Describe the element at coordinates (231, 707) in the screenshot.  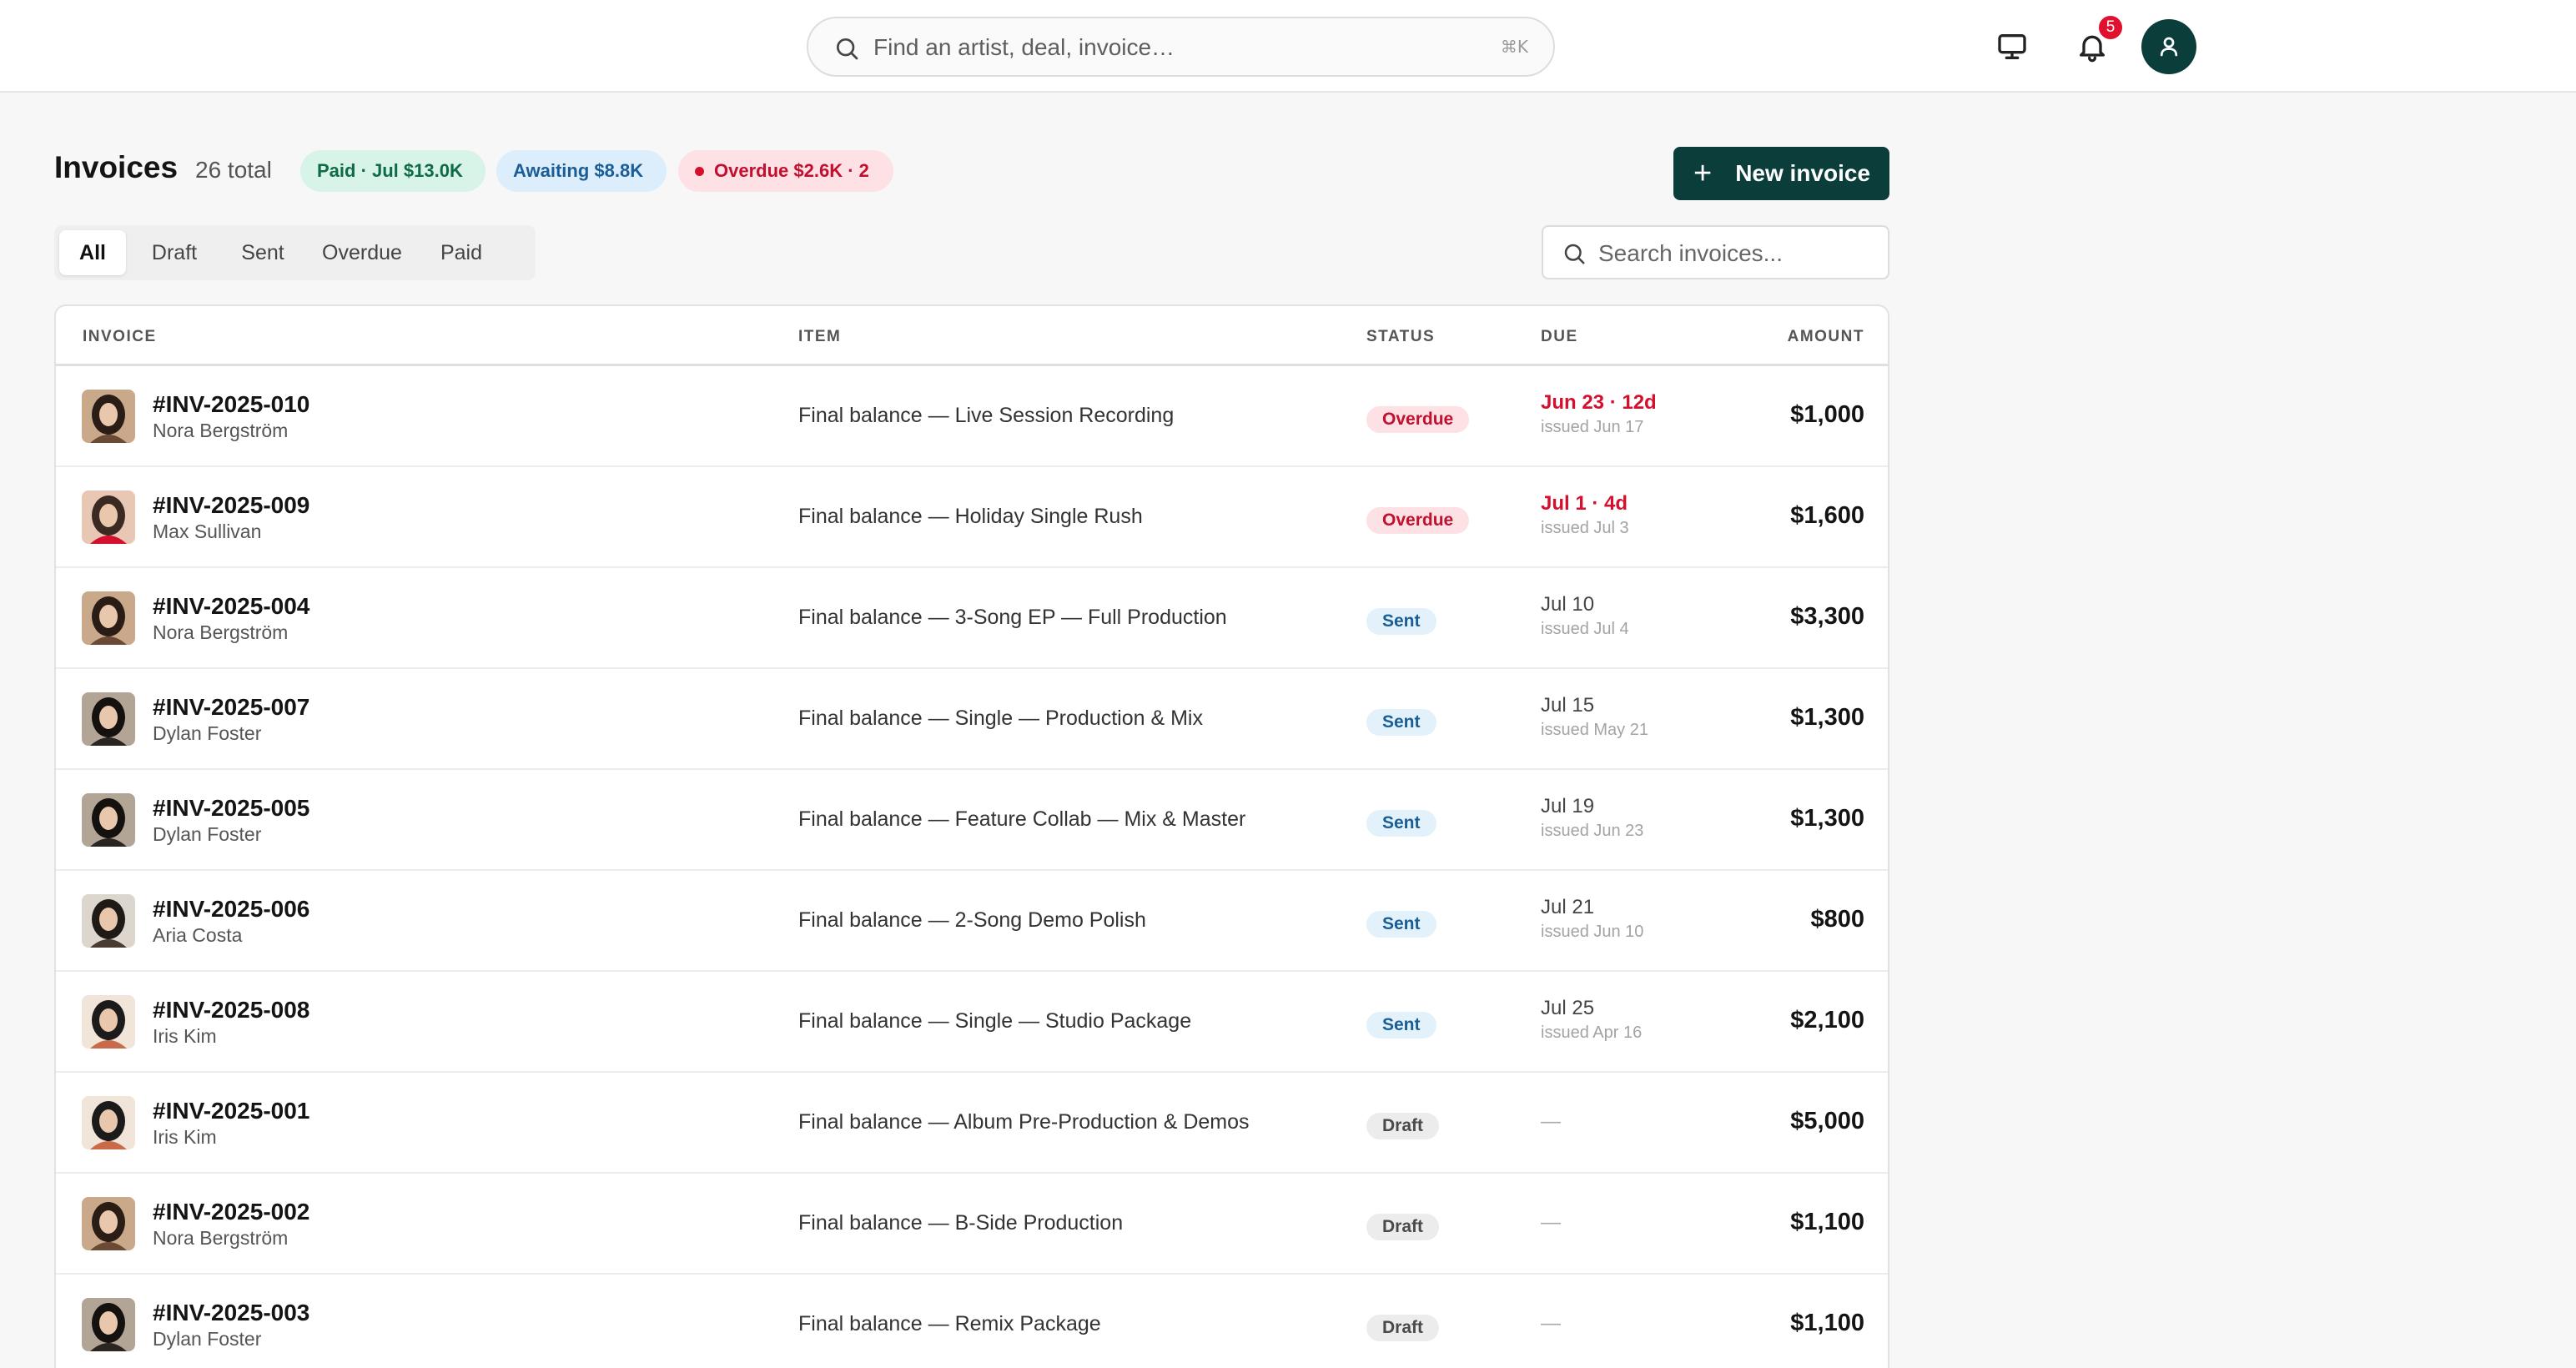
I see `invoice-number: #INV-2025-007` at that location.